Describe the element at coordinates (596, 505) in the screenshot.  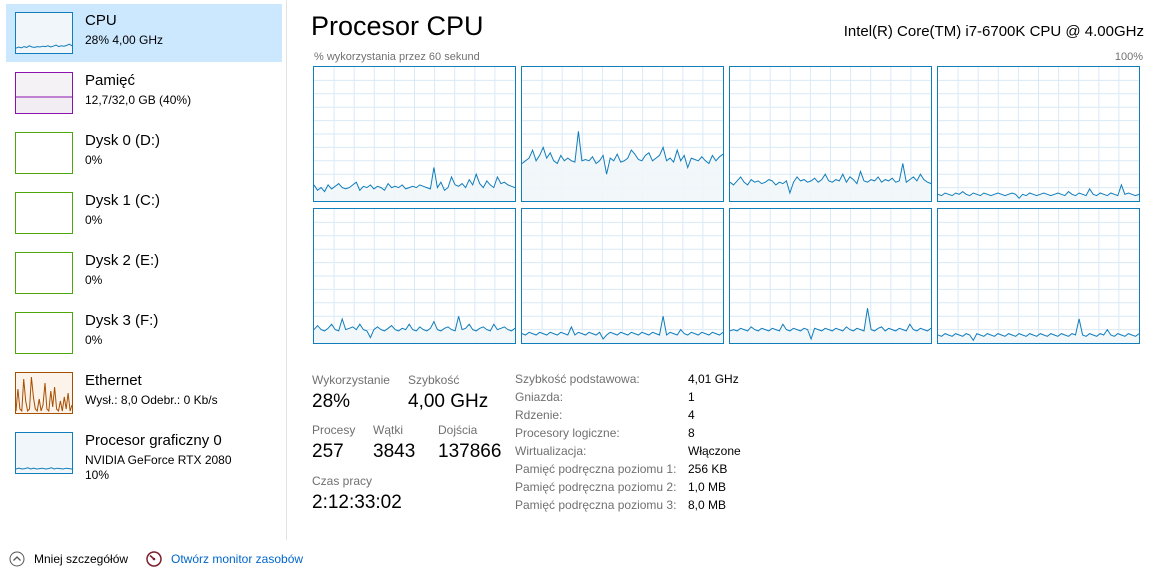
I see `property-label: Pamięć podręczna poziomu 3:` at that location.